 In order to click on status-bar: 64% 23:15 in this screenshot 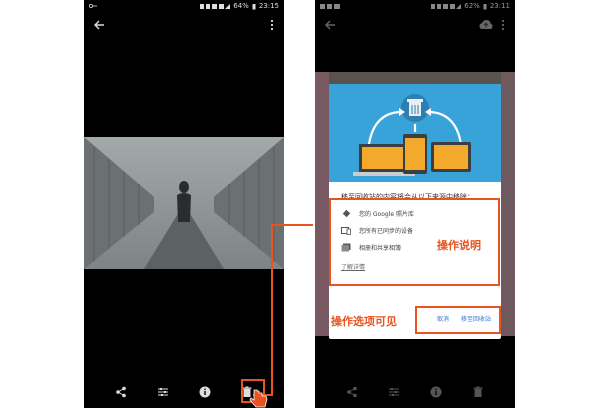, I will do `click(184, 6)`.